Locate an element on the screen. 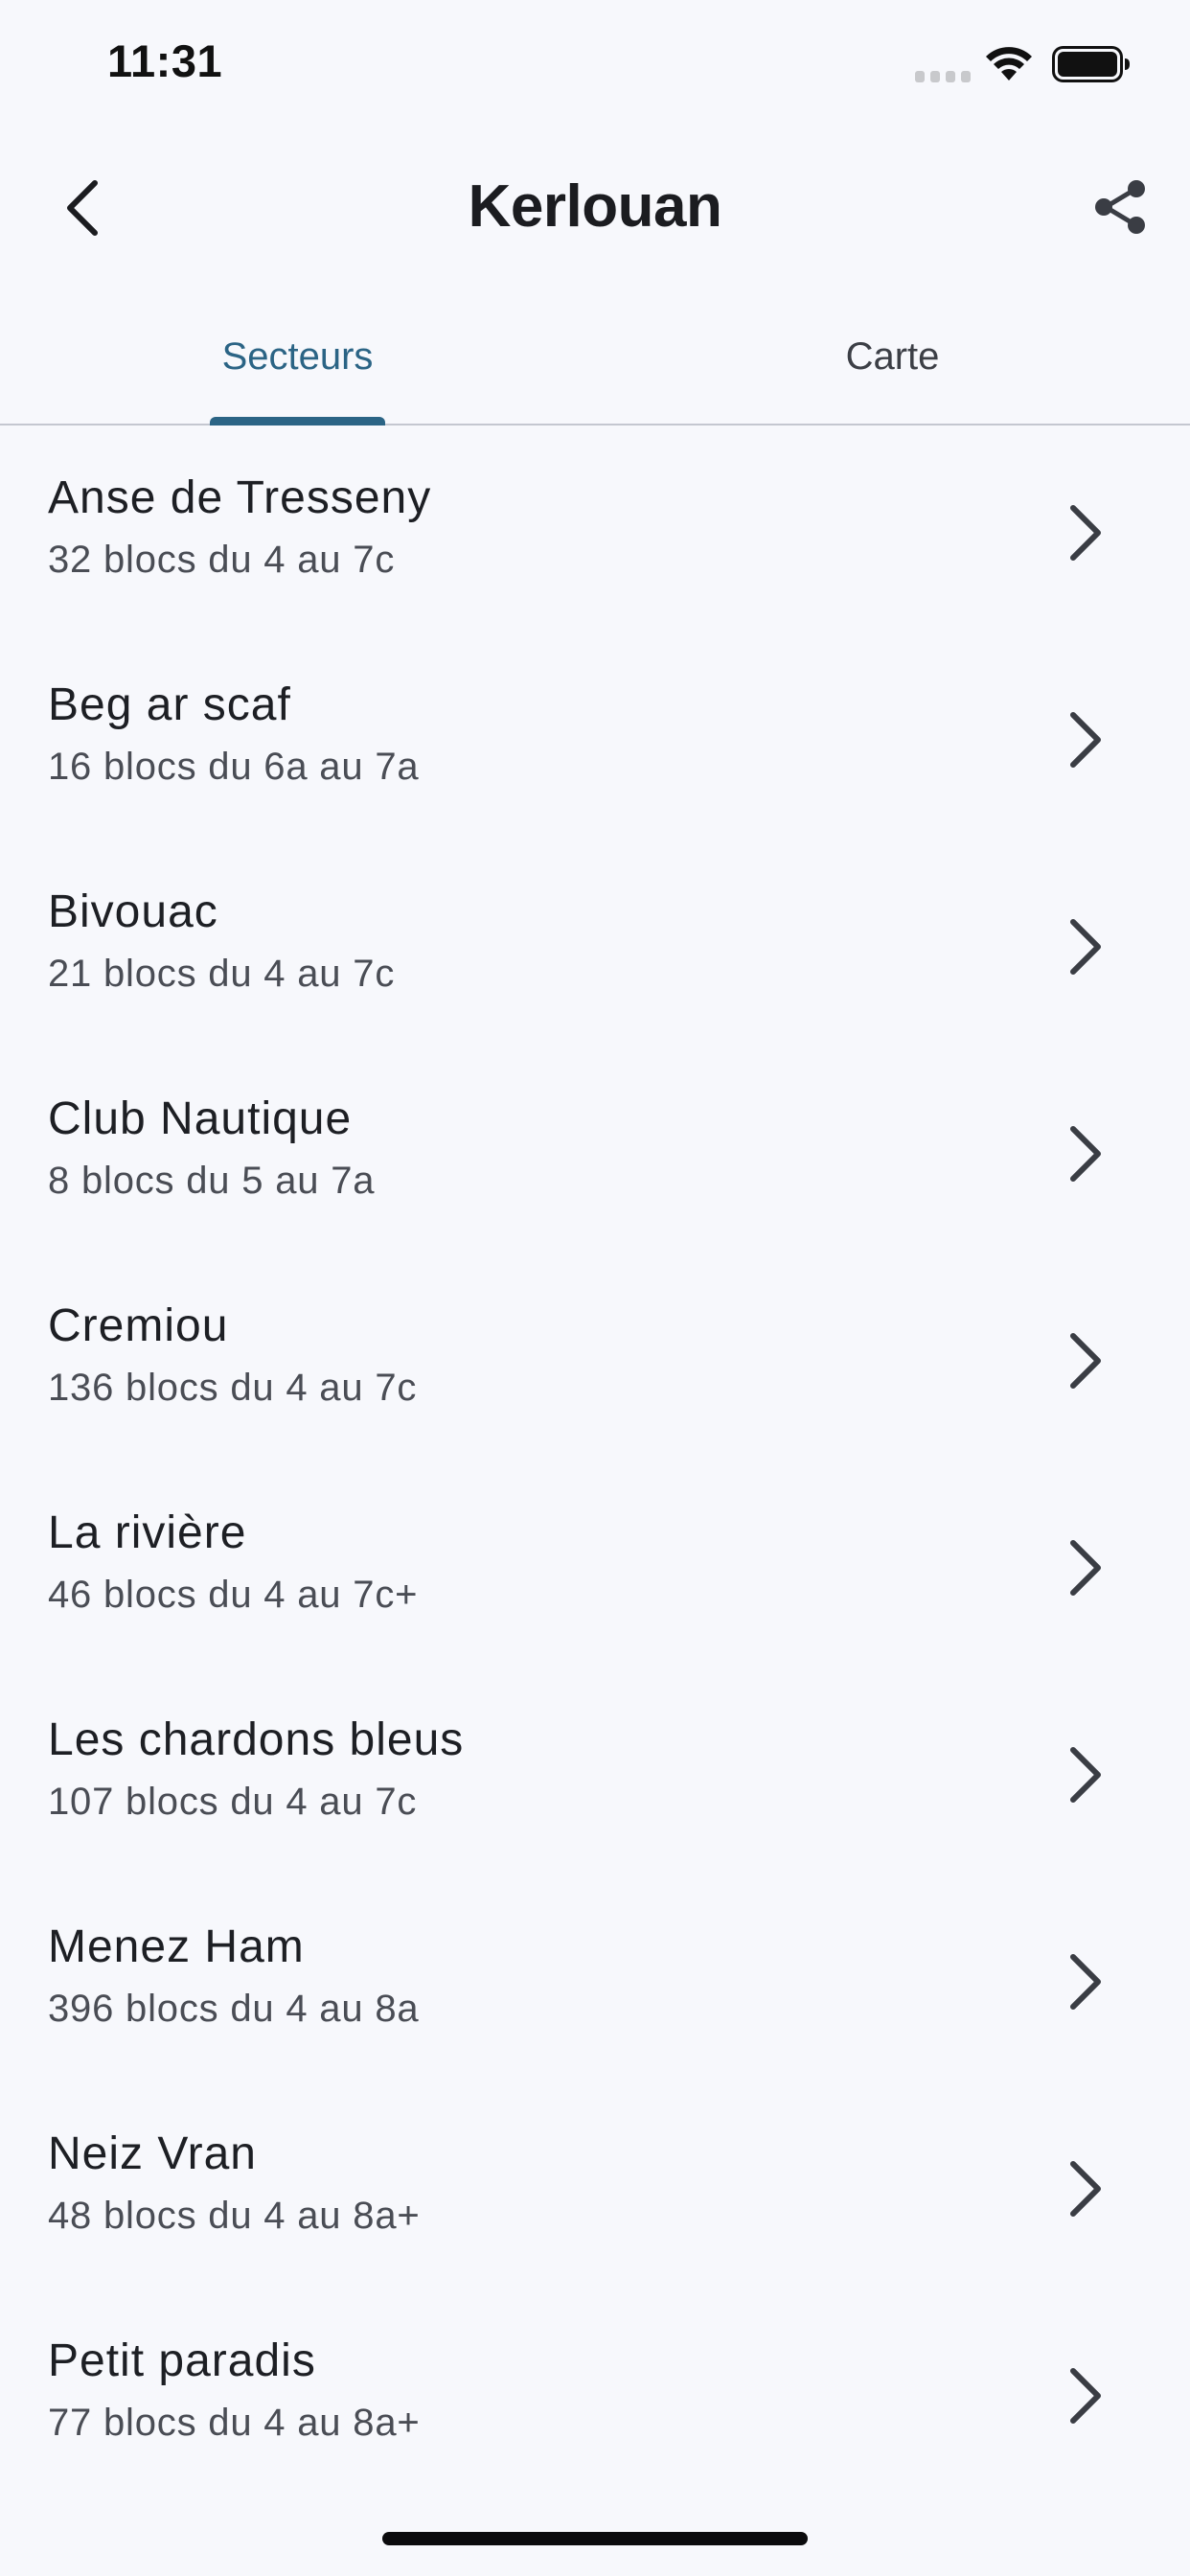 The height and width of the screenshot is (2576, 1190). navigation-bar: Kerlouan is located at coordinates (595, 207).